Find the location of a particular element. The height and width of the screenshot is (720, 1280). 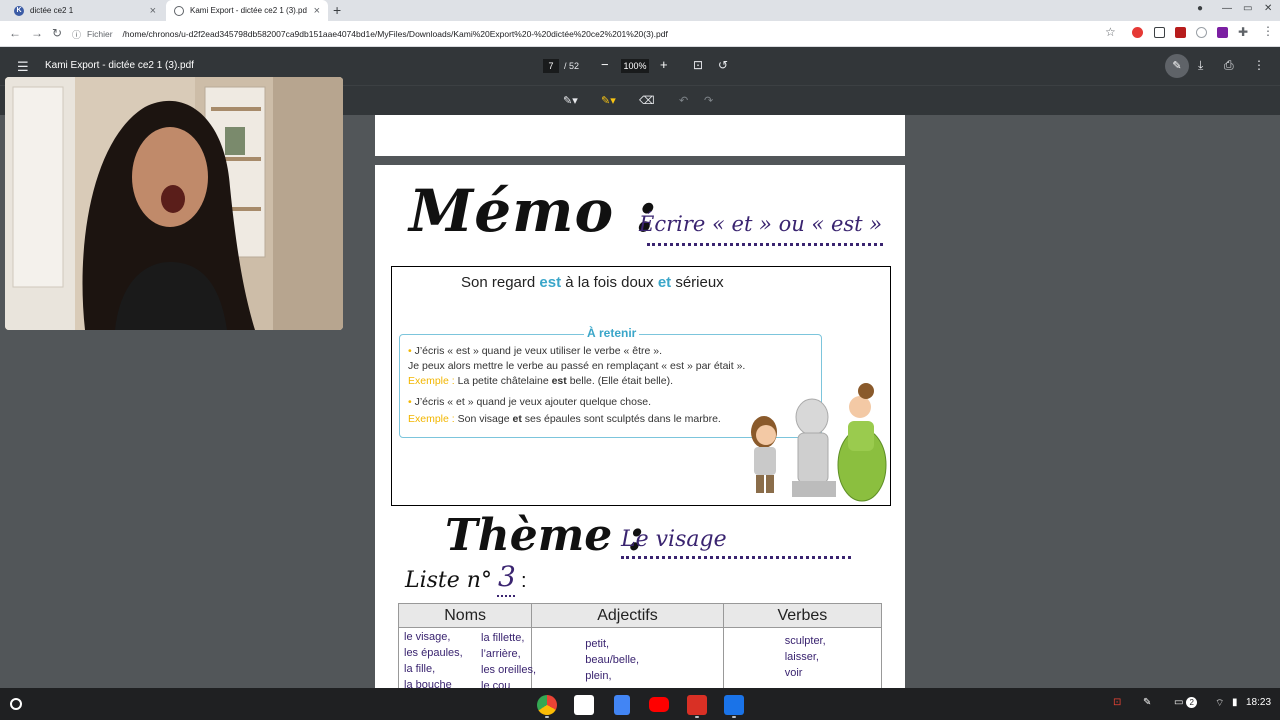

maximize-icon: ▭ is located at coordinates (1247, 8).